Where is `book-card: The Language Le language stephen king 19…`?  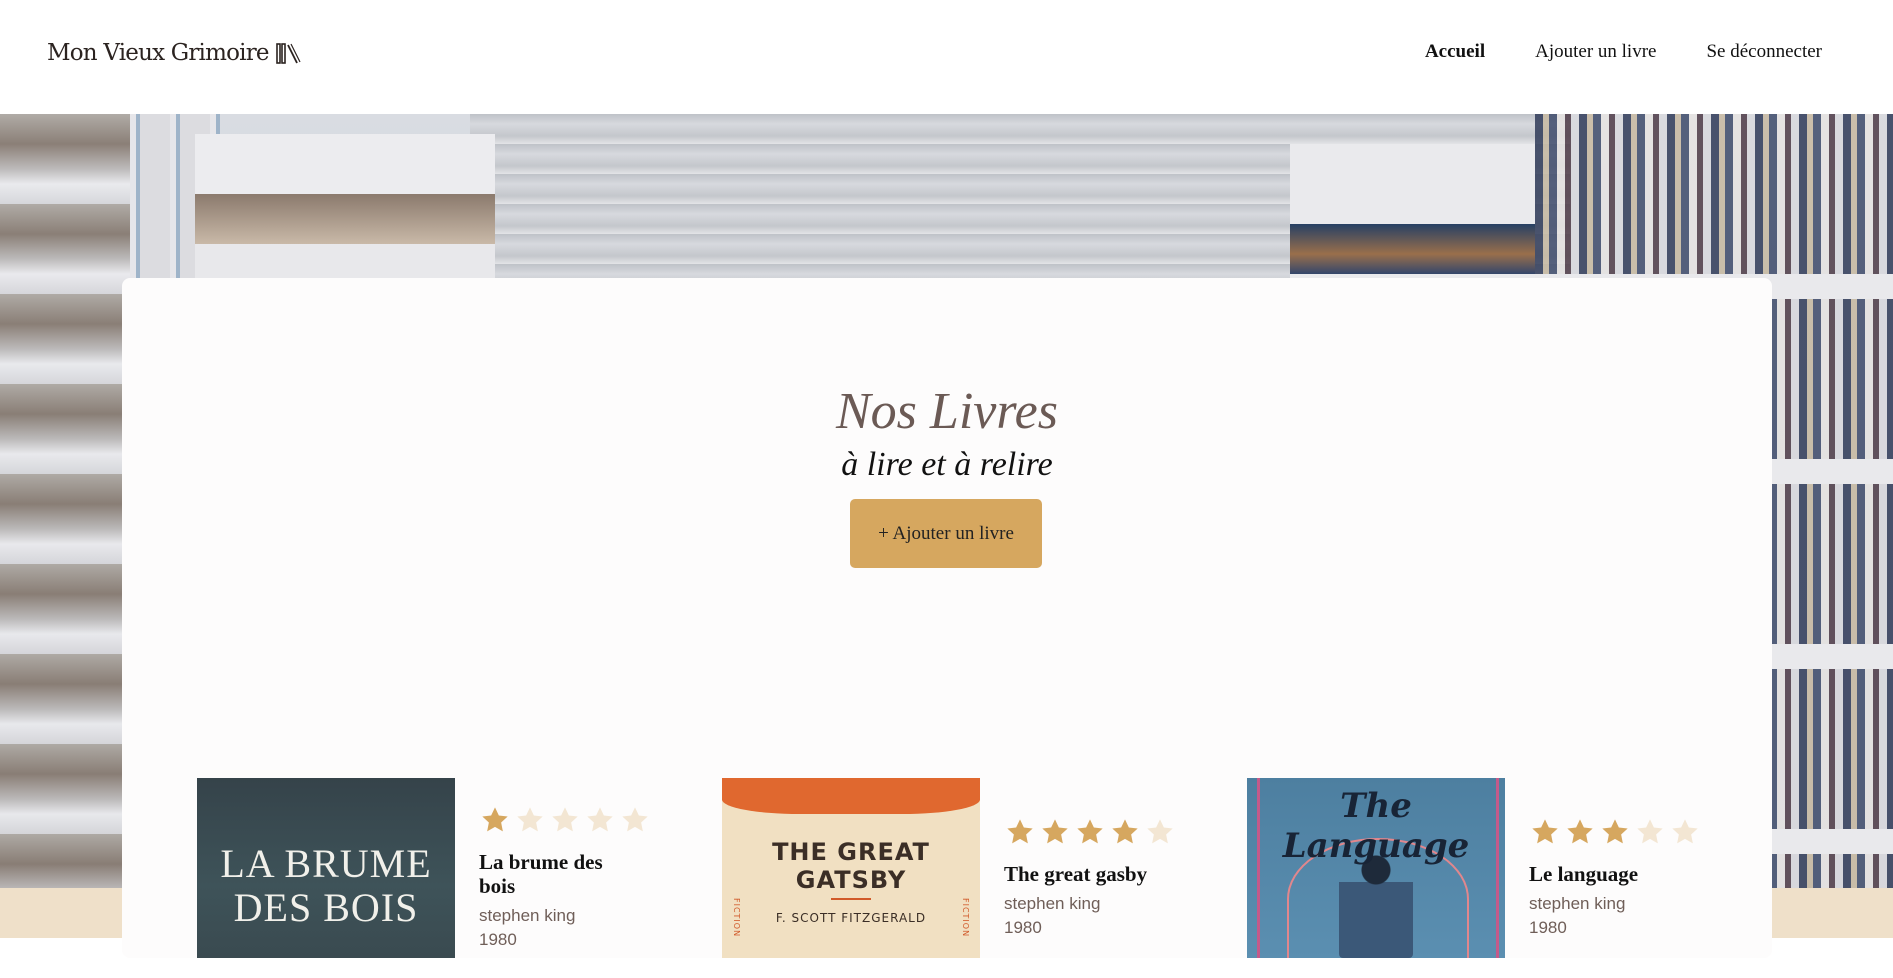
book-card: The Language Le language stephen king 19… is located at coordinates (1477, 878).